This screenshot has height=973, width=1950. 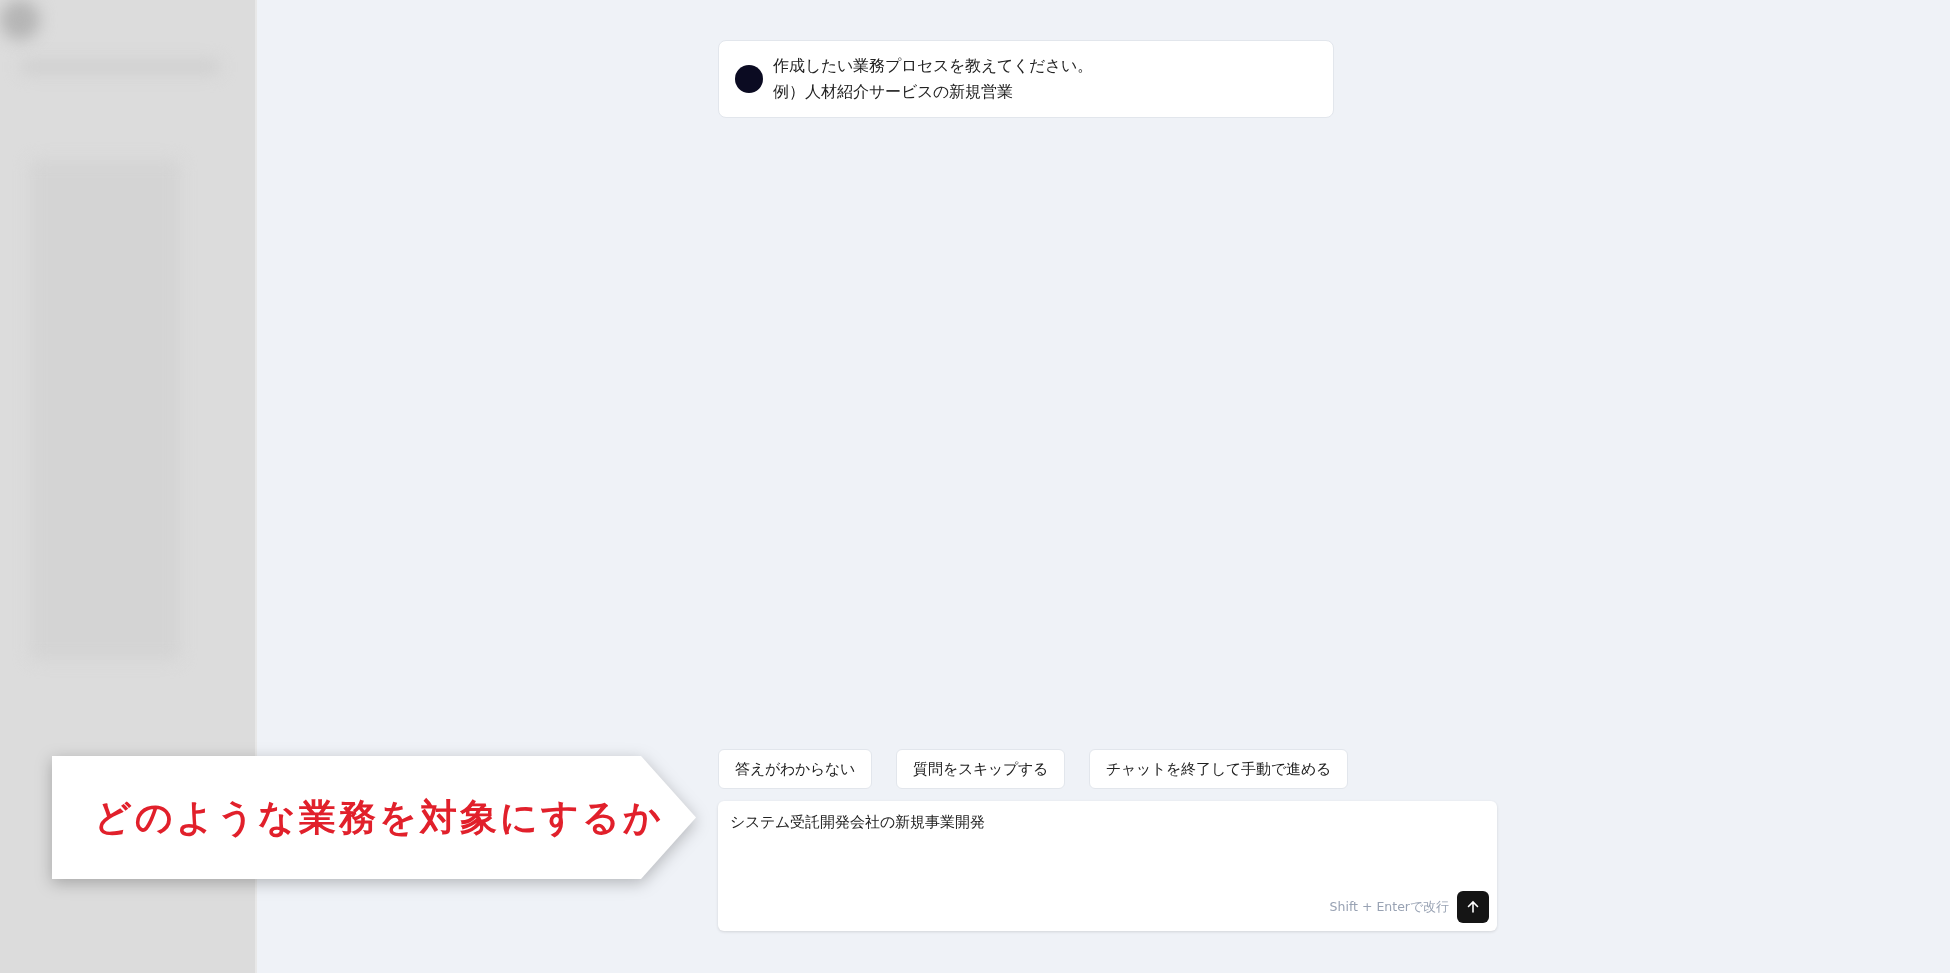 I want to click on arrow-up-icon, so click(x=1473, y=907).